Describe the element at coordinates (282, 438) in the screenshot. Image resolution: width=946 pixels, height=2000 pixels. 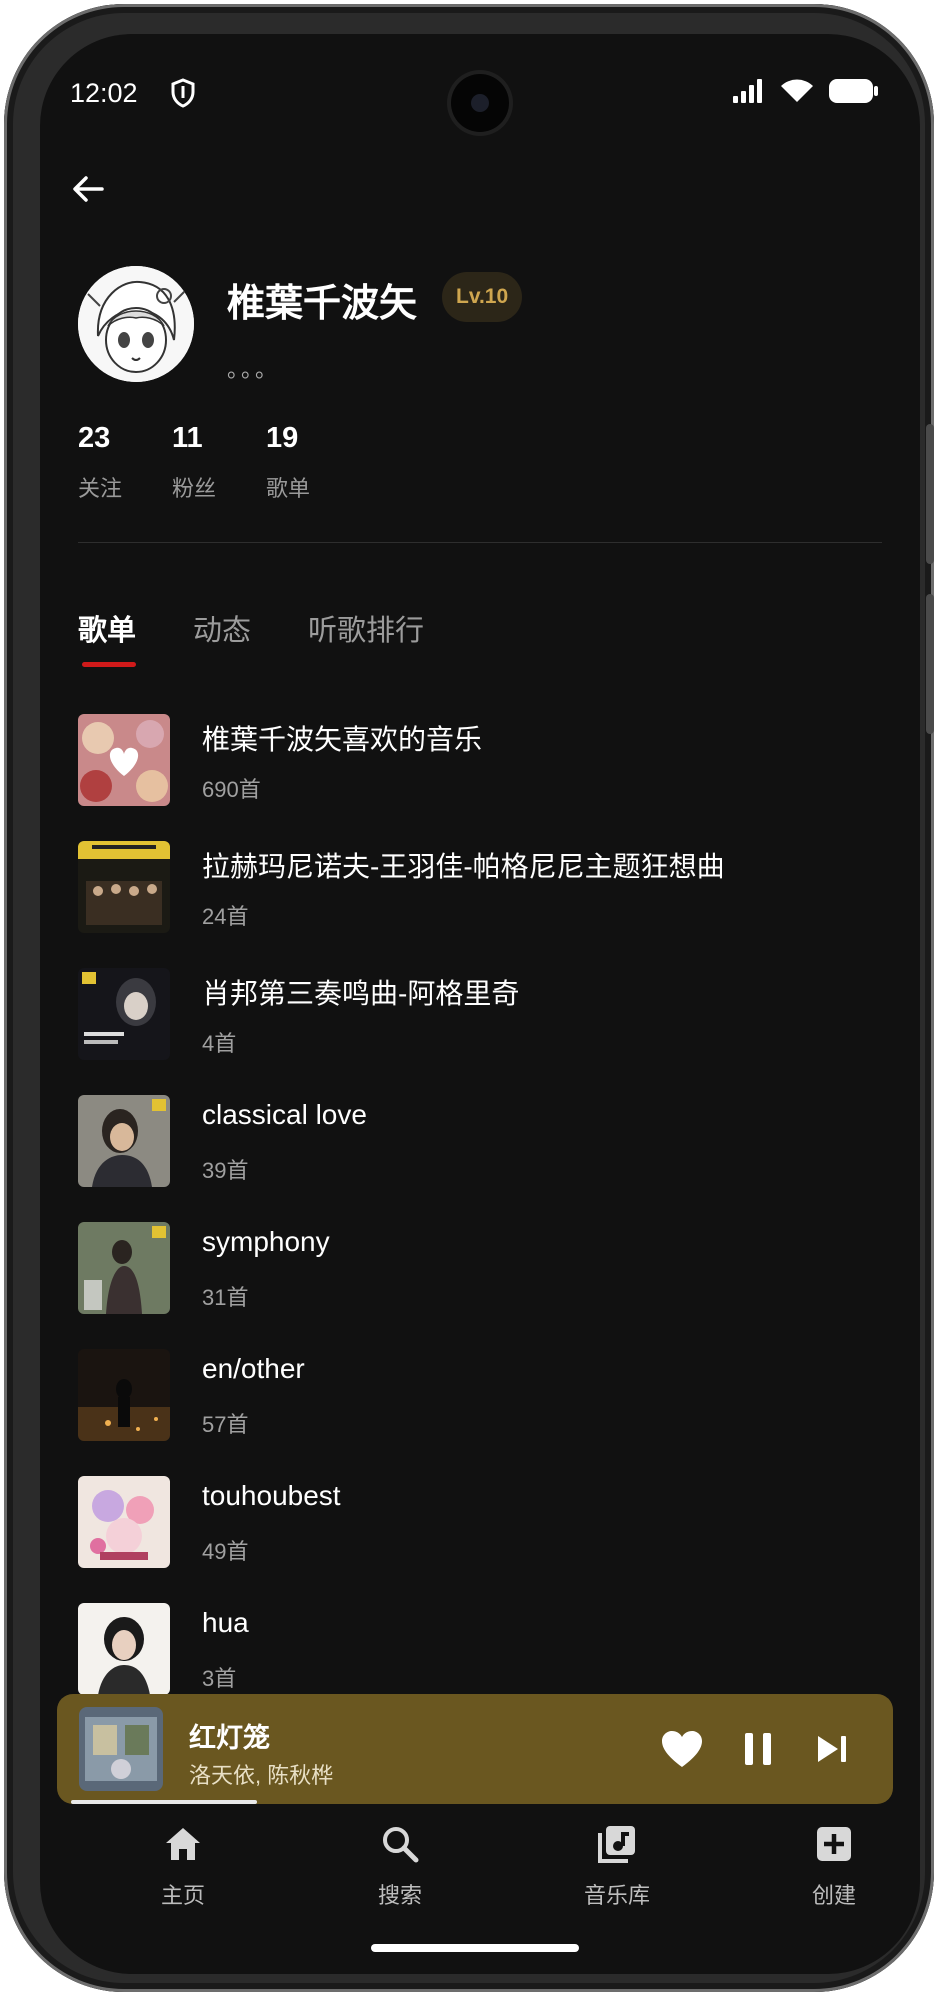
I see `stat-playlists-count: 19` at that location.